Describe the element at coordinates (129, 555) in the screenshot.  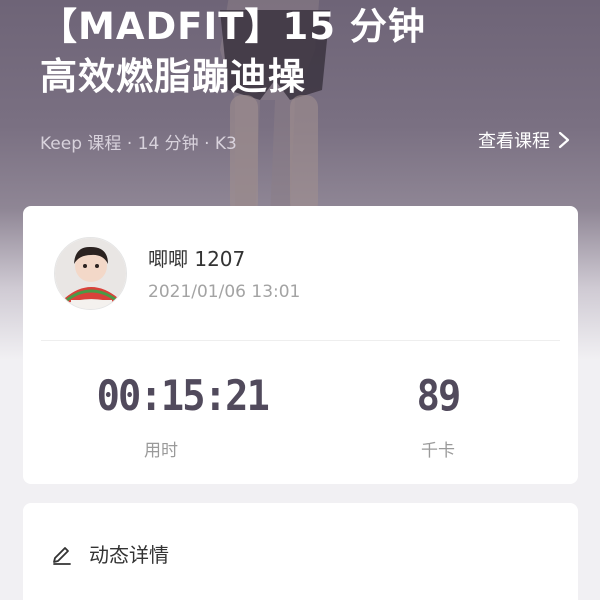
I see `post-detail-title: 动态详情` at that location.